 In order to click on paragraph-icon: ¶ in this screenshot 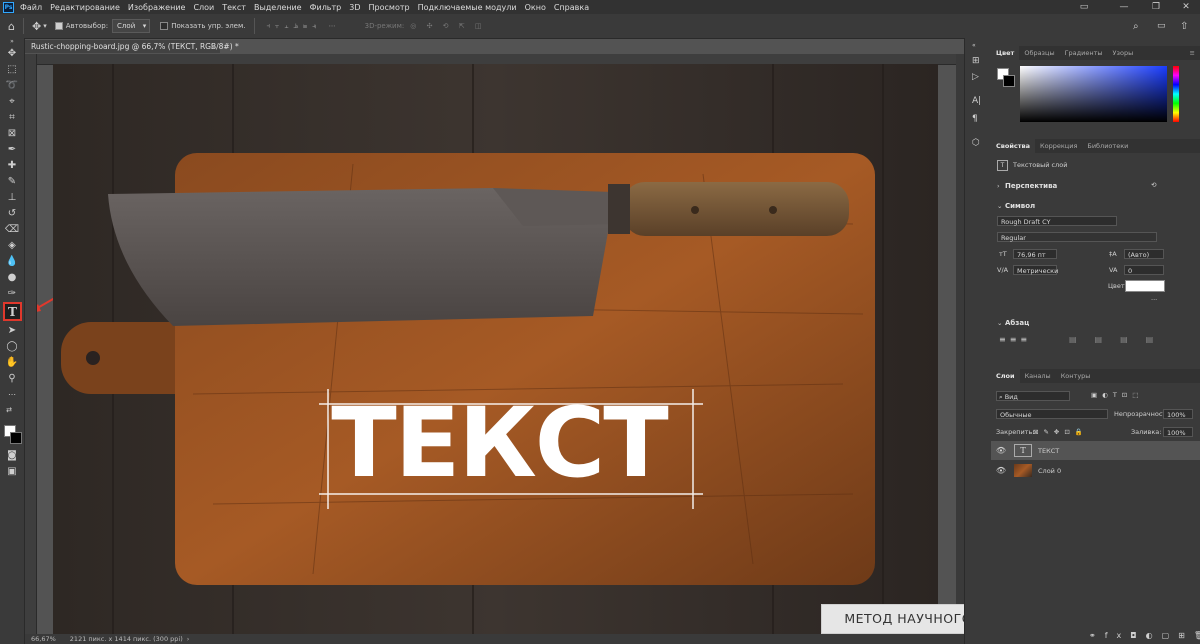, I will do `click(975, 119)`.